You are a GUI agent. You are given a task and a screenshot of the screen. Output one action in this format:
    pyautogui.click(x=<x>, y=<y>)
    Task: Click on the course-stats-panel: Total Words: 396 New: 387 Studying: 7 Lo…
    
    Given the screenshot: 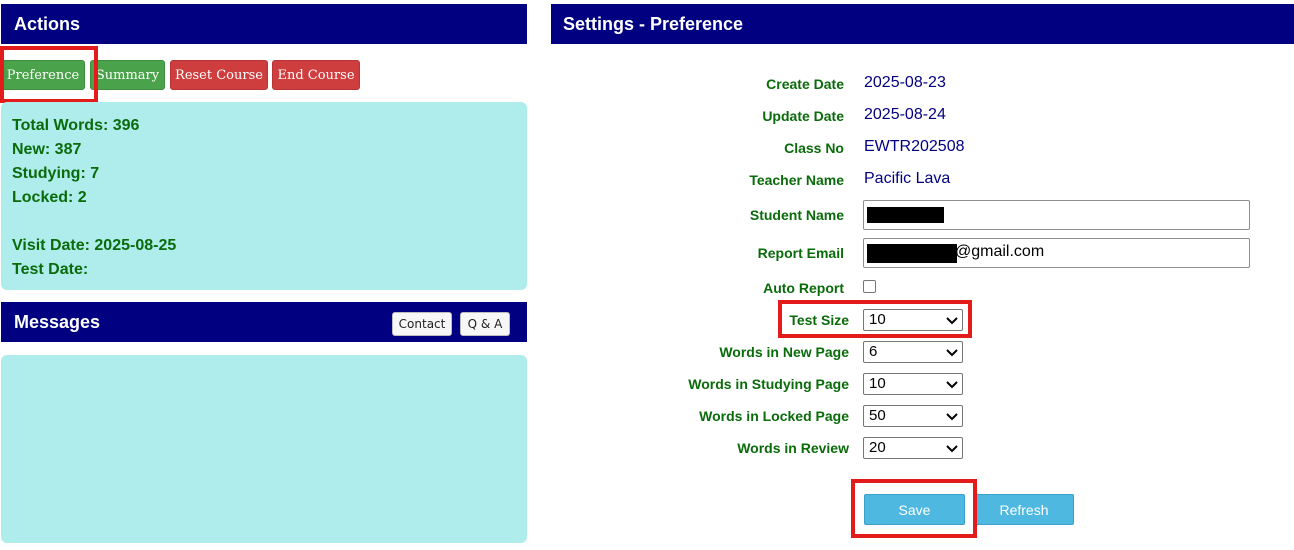 What is the action you would take?
    pyautogui.click(x=264, y=196)
    